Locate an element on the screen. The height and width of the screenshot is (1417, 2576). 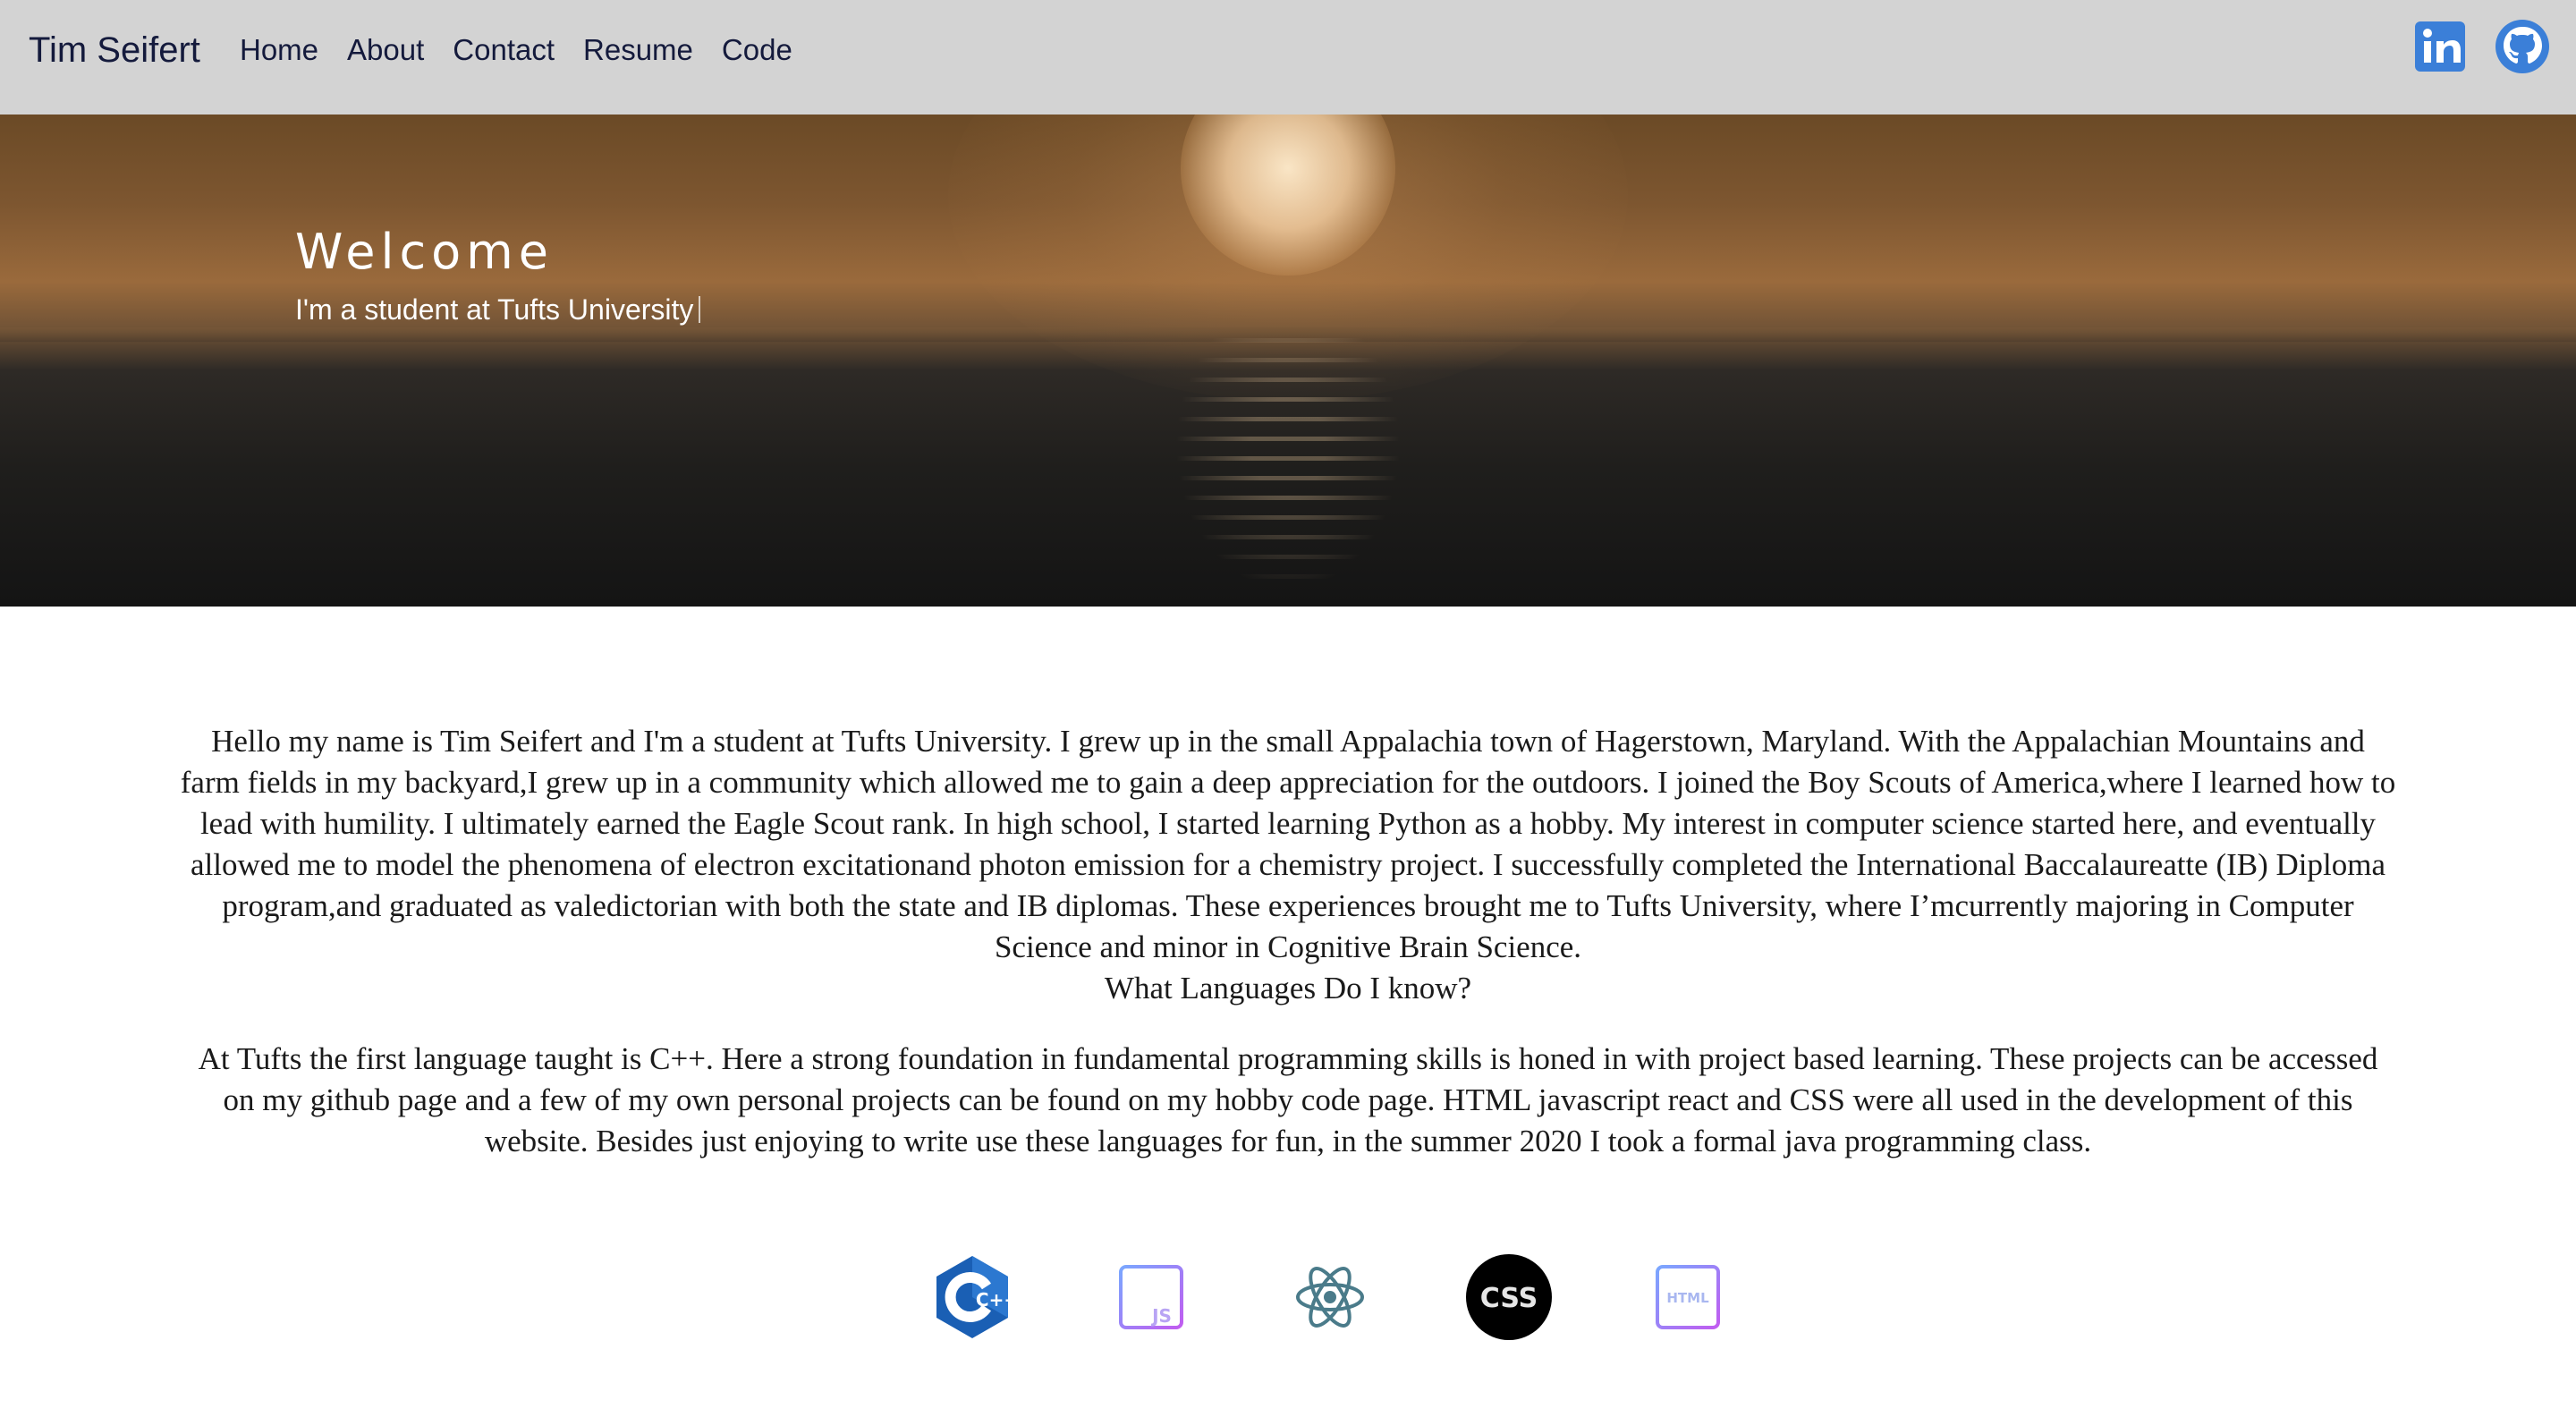
css-label: CSS is located at coordinates (1509, 1299).